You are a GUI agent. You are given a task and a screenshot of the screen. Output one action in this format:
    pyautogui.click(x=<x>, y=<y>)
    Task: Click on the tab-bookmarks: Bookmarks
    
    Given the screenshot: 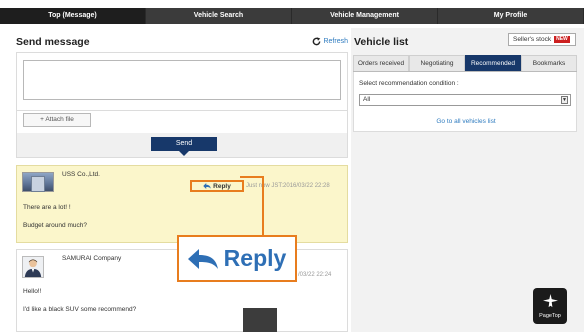 What is the action you would take?
    pyautogui.click(x=549, y=63)
    